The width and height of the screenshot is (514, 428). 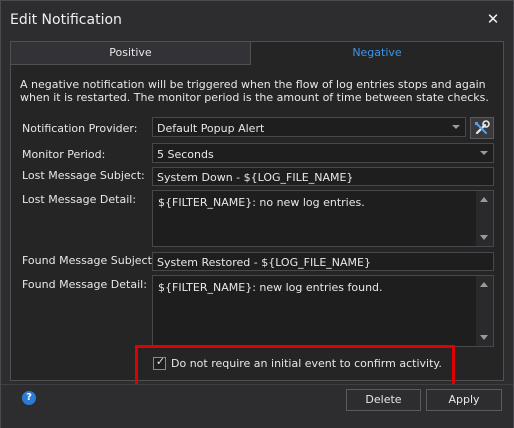 I want to click on lost-subject-value: System Down - ${LOG_FILE_NAME}, so click(x=255, y=177).